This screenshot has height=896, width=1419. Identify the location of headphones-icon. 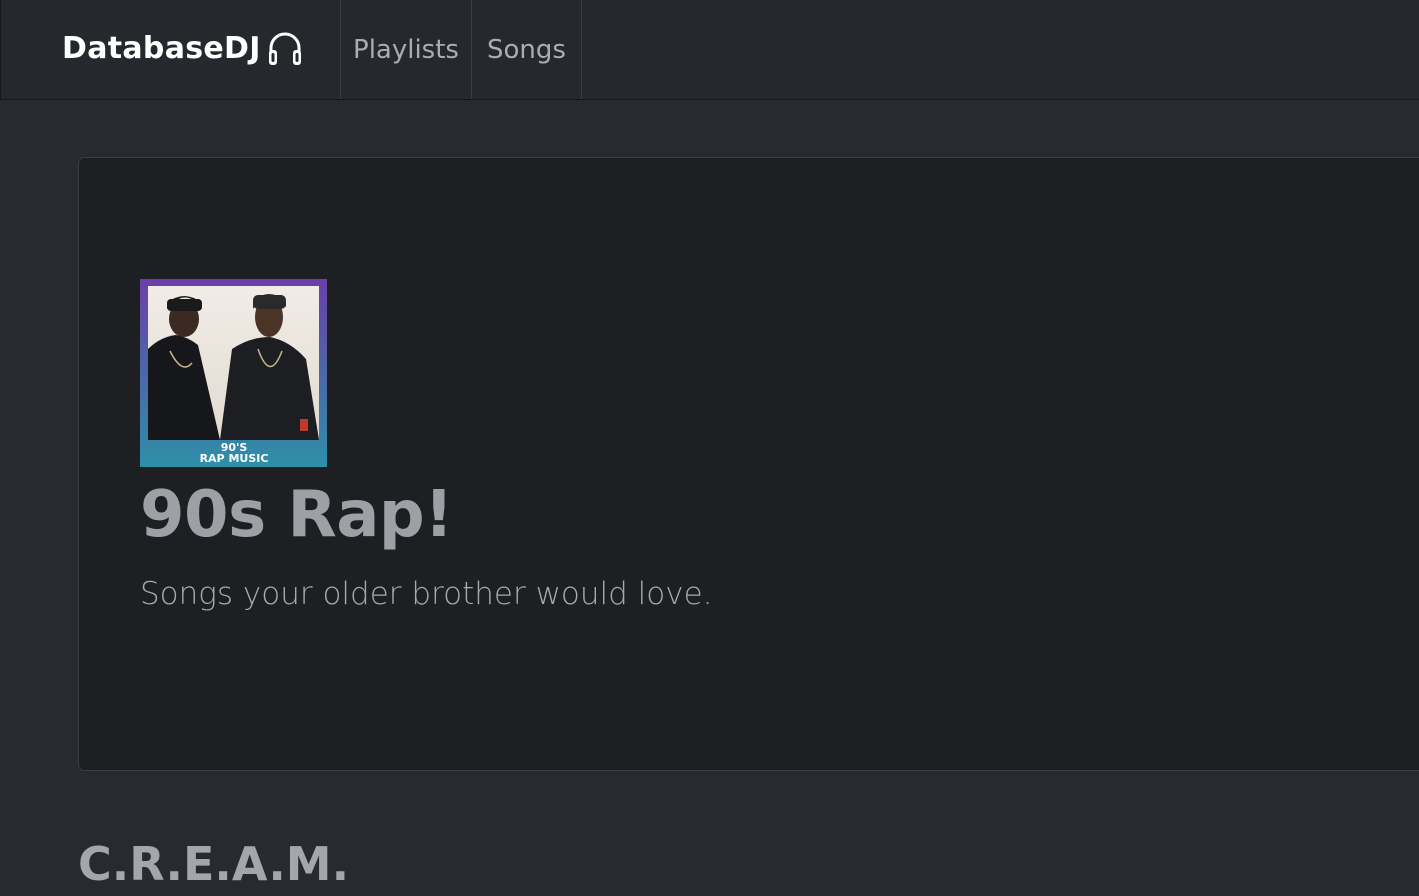
(285, 48).